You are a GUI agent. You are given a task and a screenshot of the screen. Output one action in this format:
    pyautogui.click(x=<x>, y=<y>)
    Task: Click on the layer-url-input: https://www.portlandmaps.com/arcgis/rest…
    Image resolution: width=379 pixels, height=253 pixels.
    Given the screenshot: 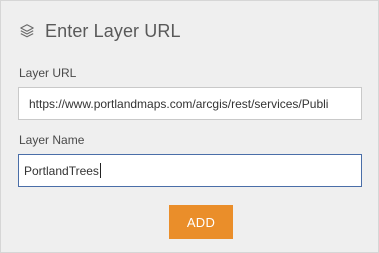 What is the action you would take?
    pyautogui.click(x=190, y=103)
    